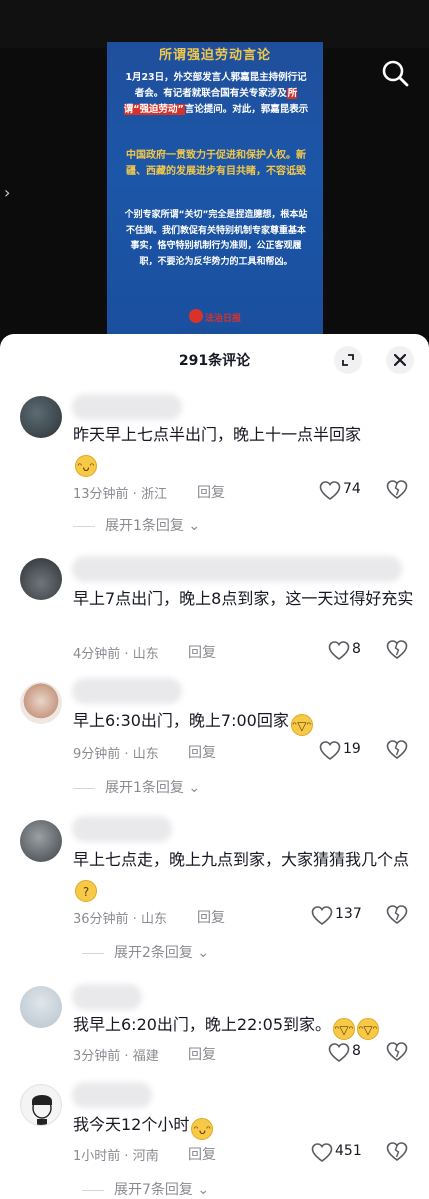 The height and width of the screenshot is (1199, 429). Describe the element at coordinates (216, 163) in the screenshot. I see `poster-paragraph-2: 中国政府一贯致力于促进和保护人权。新疆、西藏的发展进步有目共睹，不容诋毁` at that location.